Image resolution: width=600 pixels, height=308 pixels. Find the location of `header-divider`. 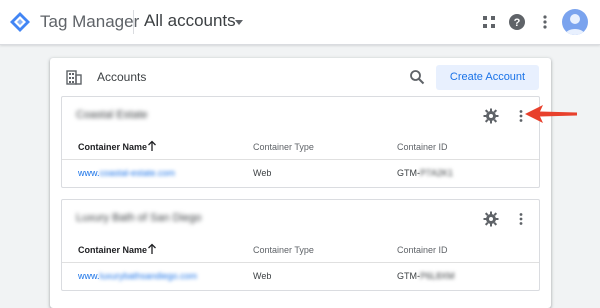

header-divider is located at coordinates (133, 22).